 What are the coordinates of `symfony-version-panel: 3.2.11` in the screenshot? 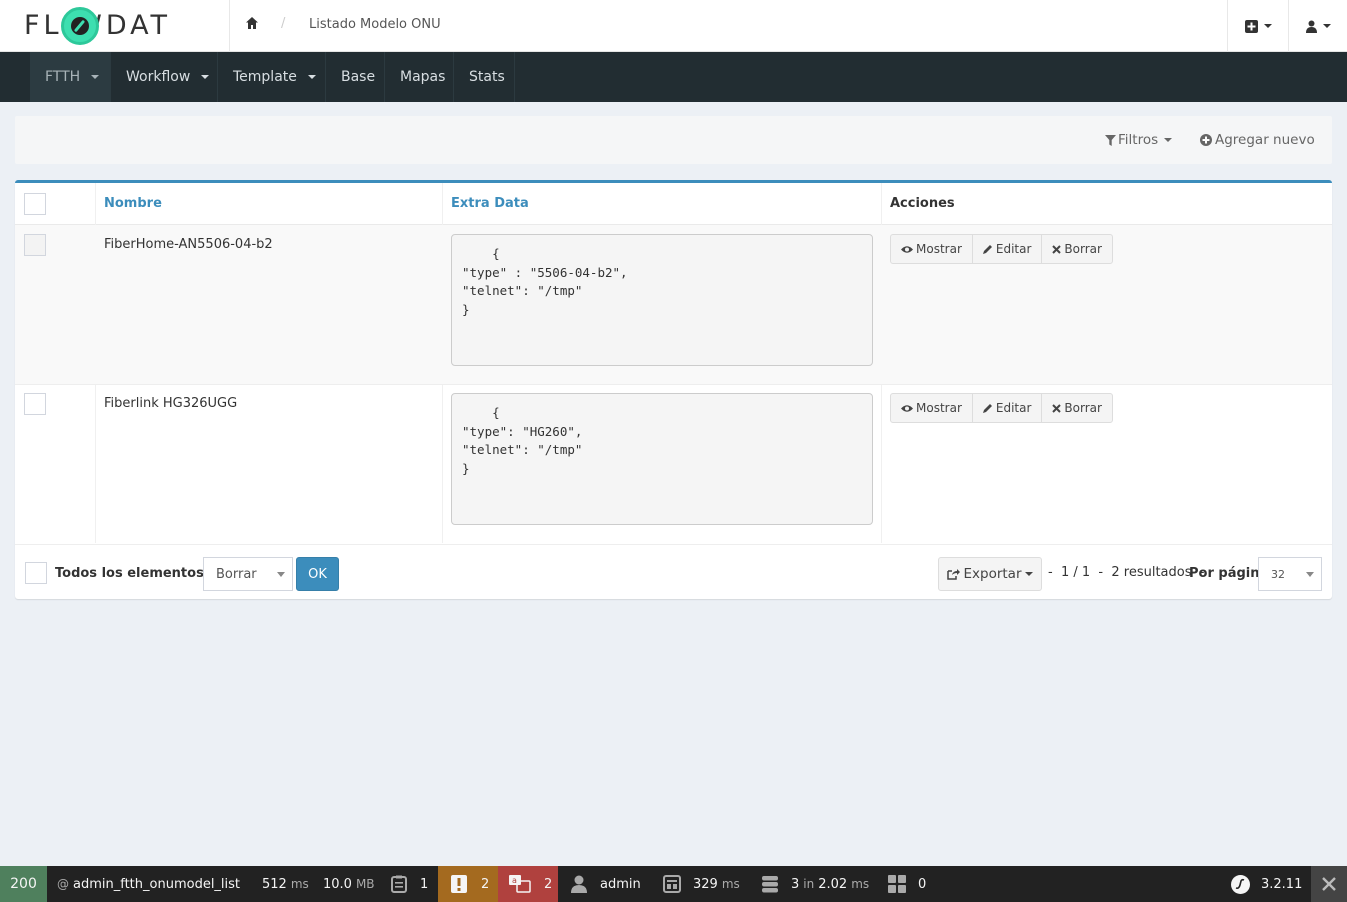 It's located at (1266, 884).